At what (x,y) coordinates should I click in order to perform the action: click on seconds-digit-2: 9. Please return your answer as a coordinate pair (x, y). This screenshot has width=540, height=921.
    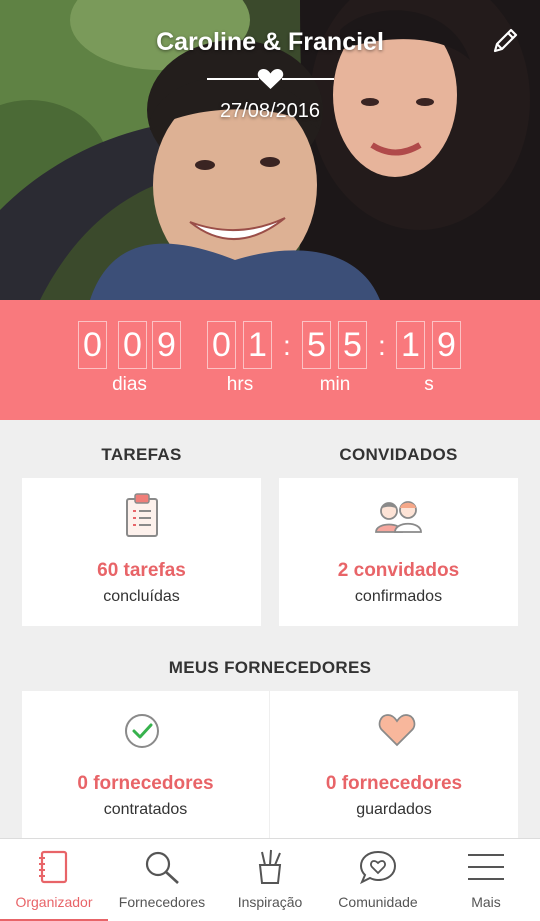
    Looking at the image, I should click on (446, 345).